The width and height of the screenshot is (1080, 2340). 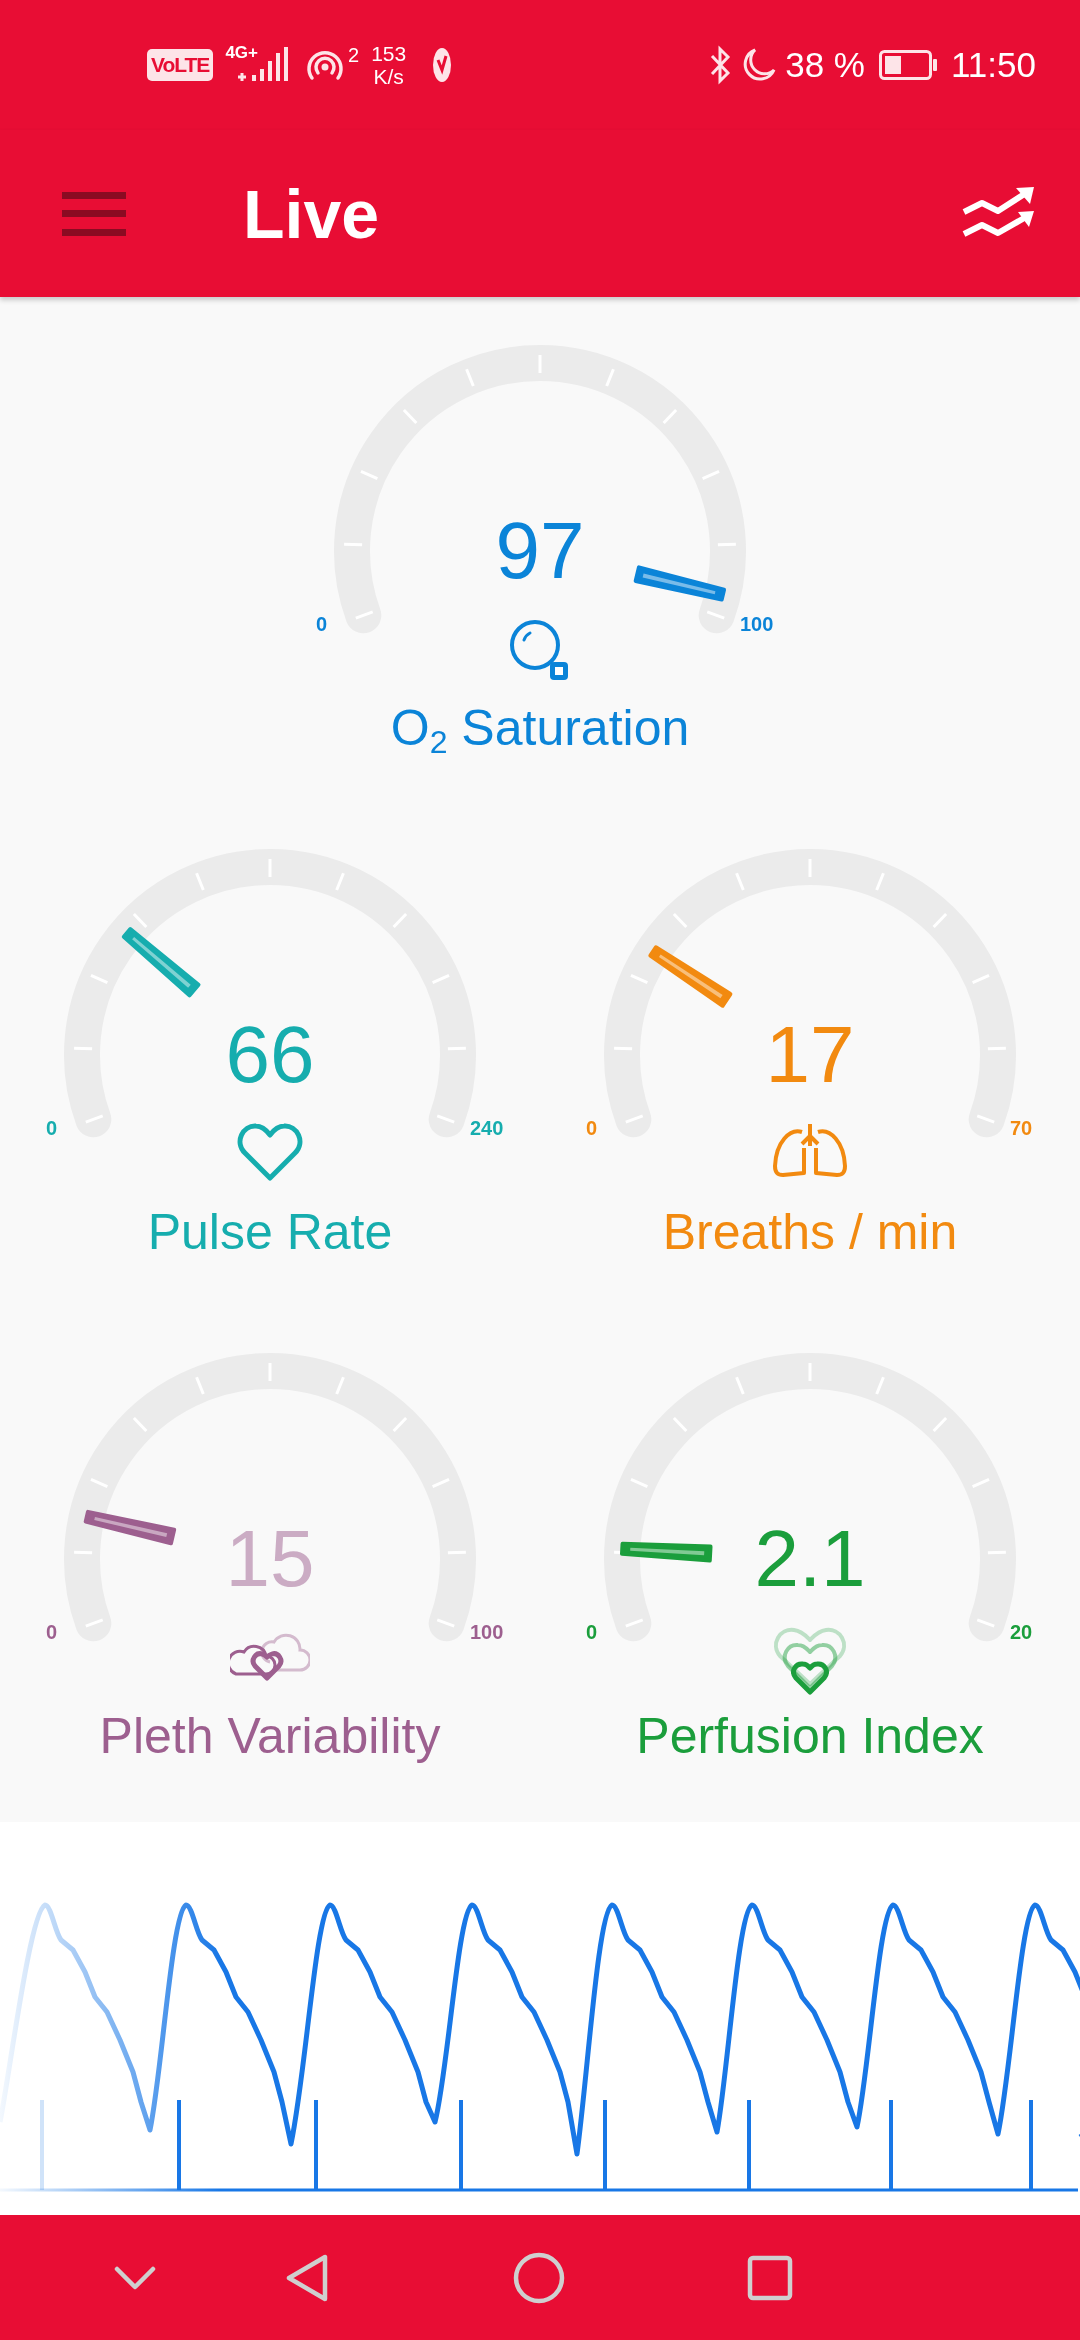 I want to click on back-button, so click(x=307, y=2277).